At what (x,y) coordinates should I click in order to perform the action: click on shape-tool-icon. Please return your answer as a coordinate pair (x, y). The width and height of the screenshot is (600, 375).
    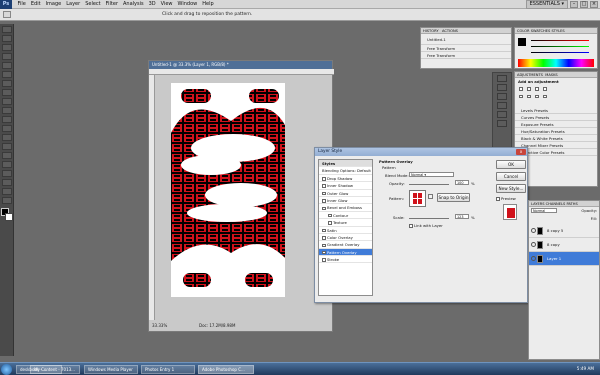
    Looking at the image, I should click on (6, 182).